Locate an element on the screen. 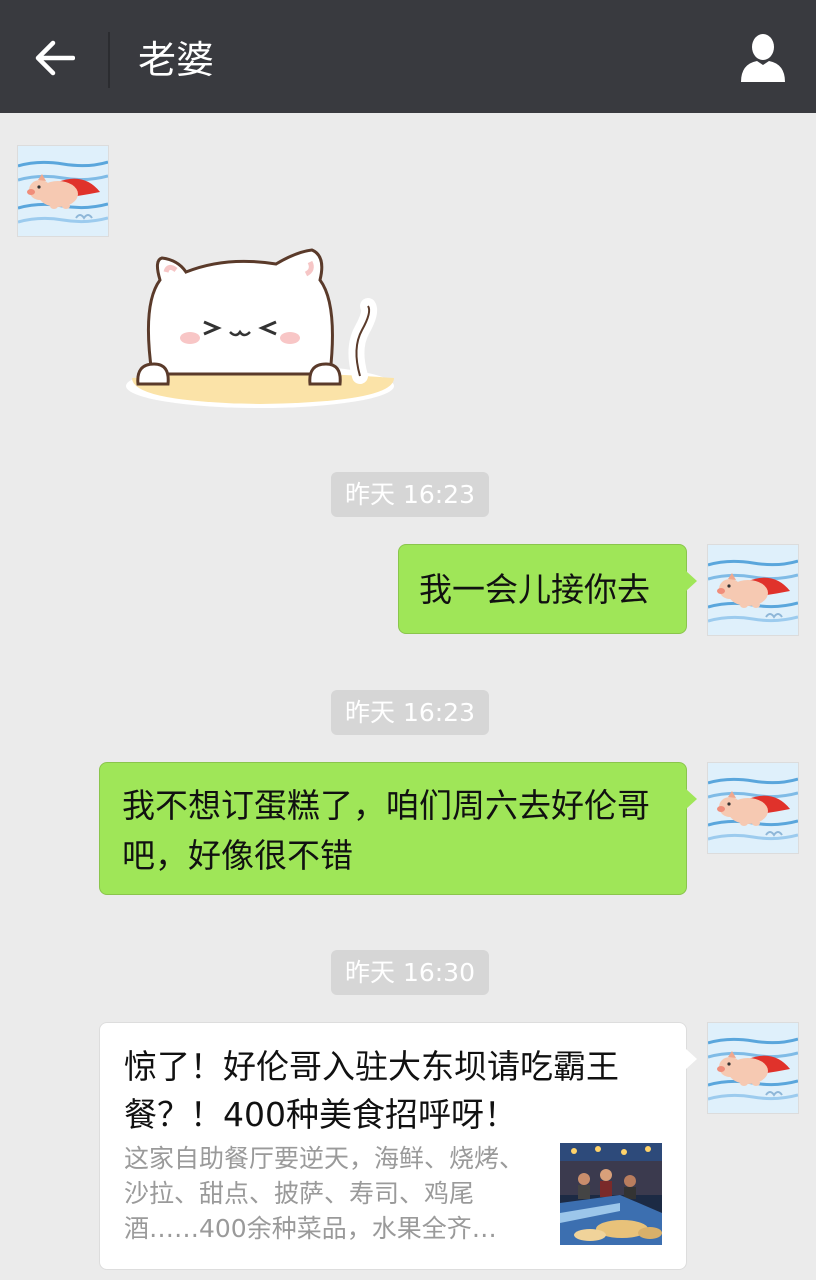  back-button is located at coordinates (55, 60).